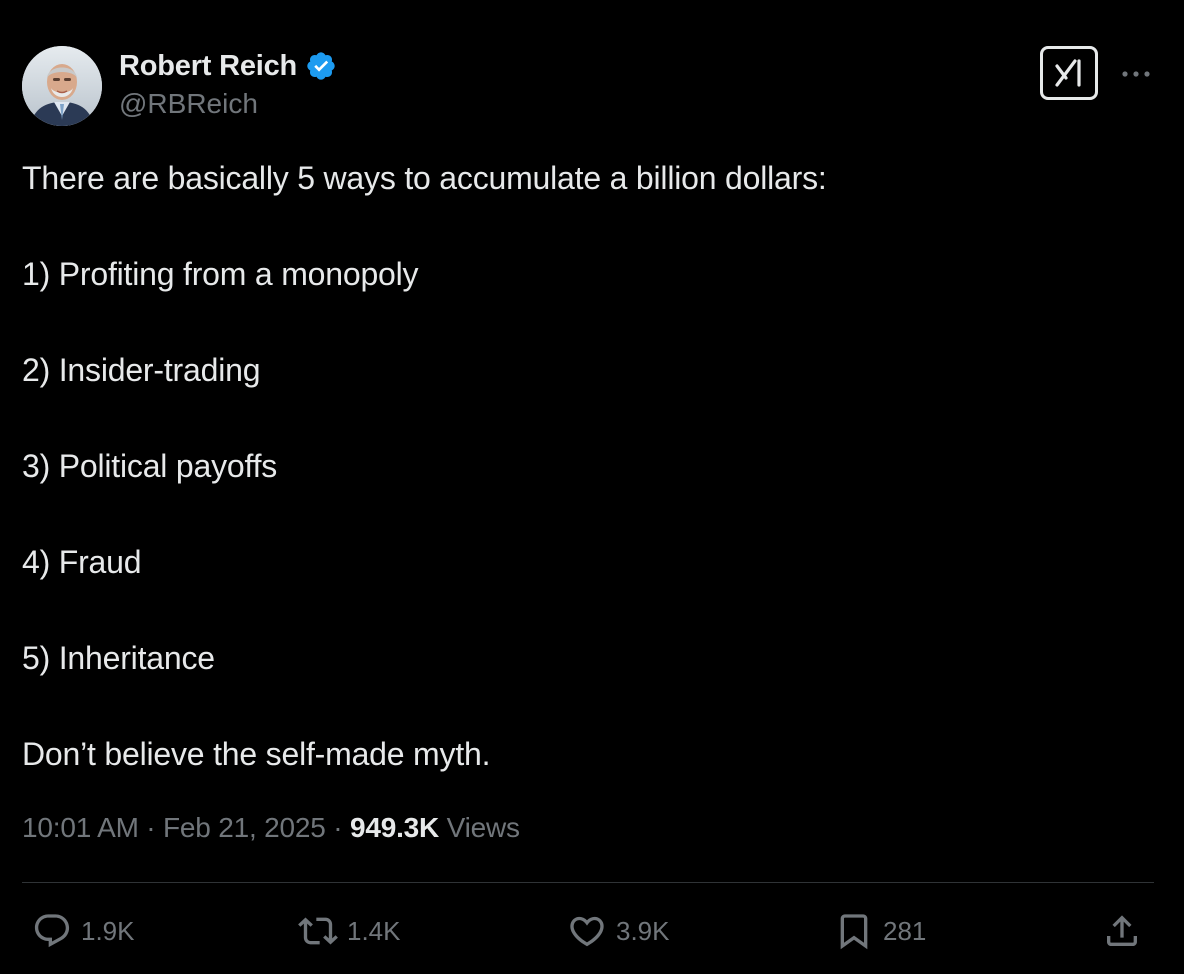  I want to click on repost-button: 1.4K, so click(349, 931).